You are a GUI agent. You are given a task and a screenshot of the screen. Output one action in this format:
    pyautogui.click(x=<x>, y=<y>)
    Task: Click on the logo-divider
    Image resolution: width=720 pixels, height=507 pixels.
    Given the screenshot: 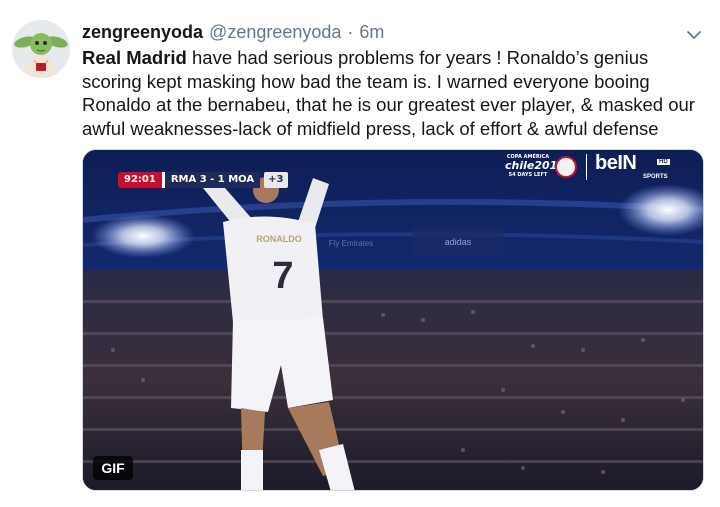 What is the action you would take?
    pyautogui.click(x=586, y=167)
    